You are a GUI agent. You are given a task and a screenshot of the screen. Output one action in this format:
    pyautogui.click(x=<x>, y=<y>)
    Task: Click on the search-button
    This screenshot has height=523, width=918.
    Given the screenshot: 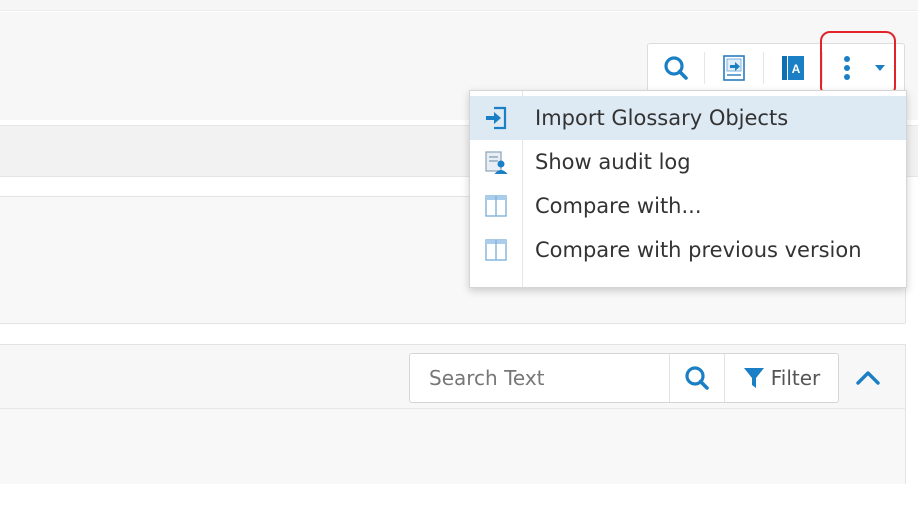 What is the action you would take?
    pyautogui.click(x=676, y=68)
    